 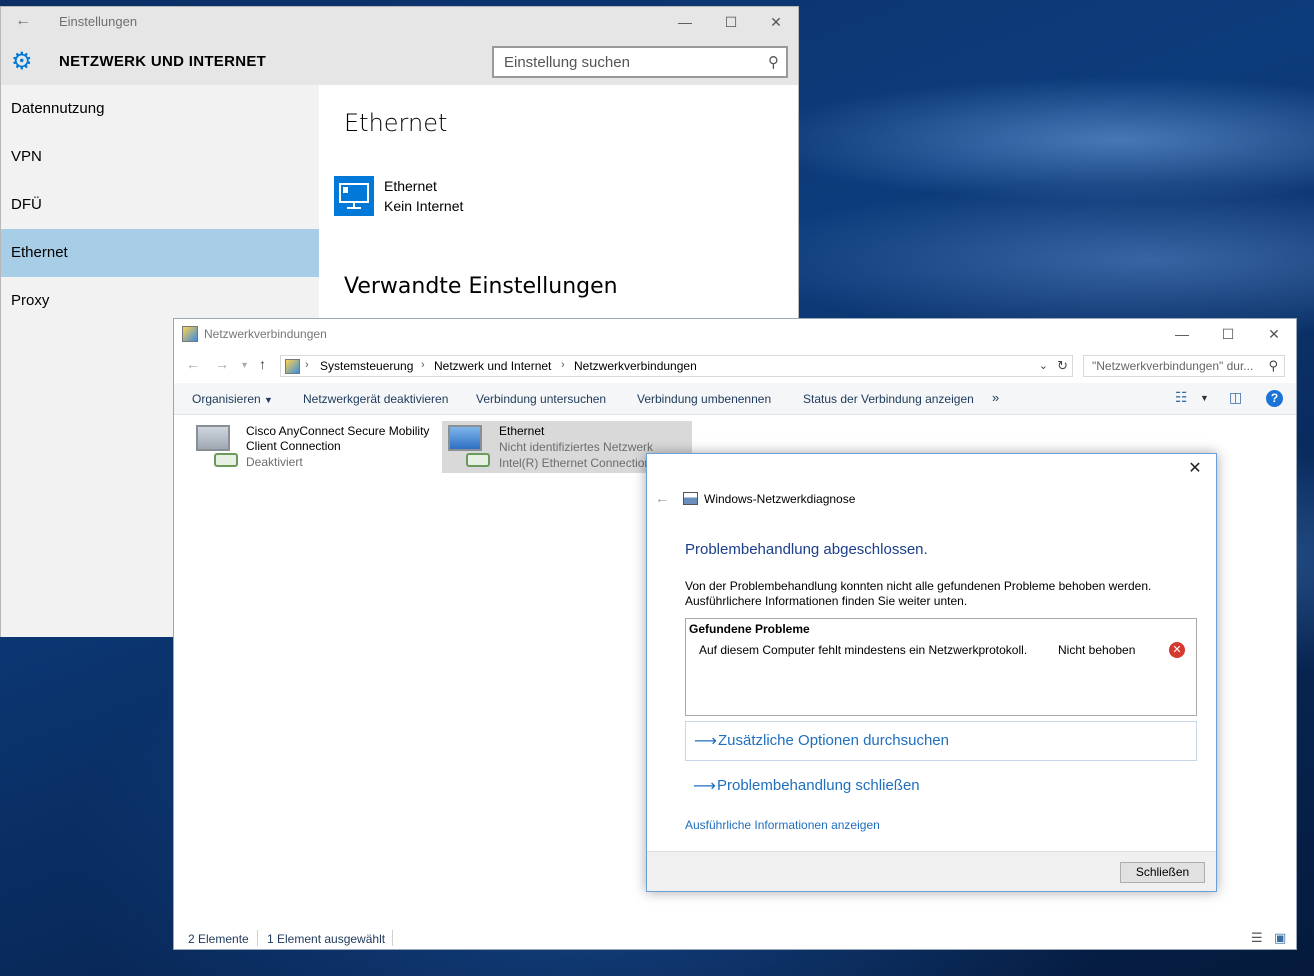 What do you see at coordinates (222, 364) in the screenshot?
I see `forward-arrow-icon: →` at bounding box center [222, 364].